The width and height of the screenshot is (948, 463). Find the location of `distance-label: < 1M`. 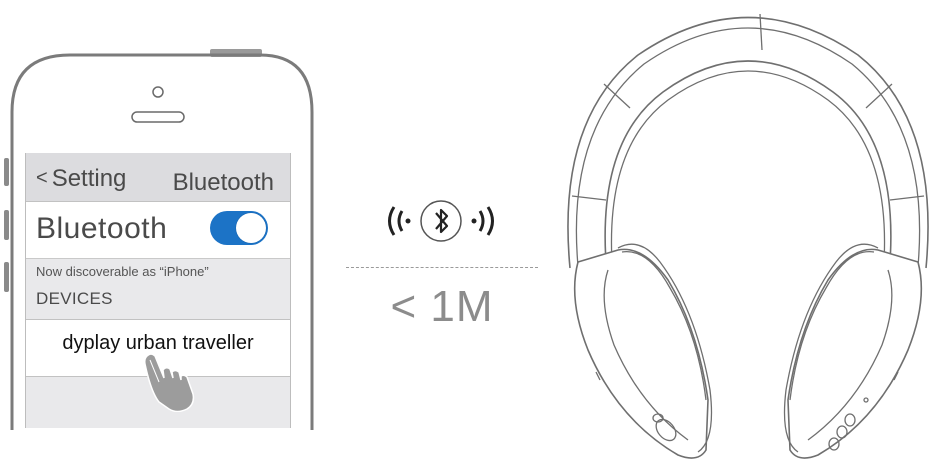

distance-label: < 1M is located at coordinates (442, 306).